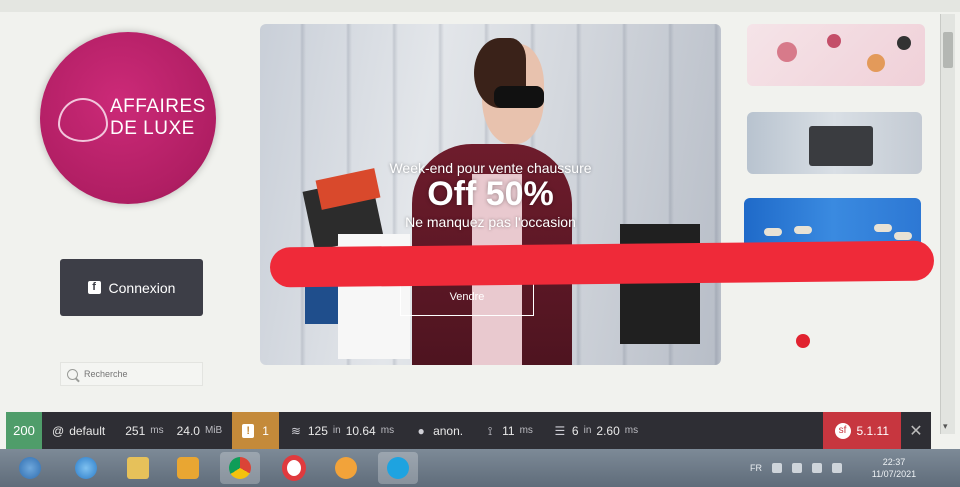  What do you see at coordinates (587, 430) in the screenshot?
I see `cache-in-label: in` at bounding box center [587, 430].